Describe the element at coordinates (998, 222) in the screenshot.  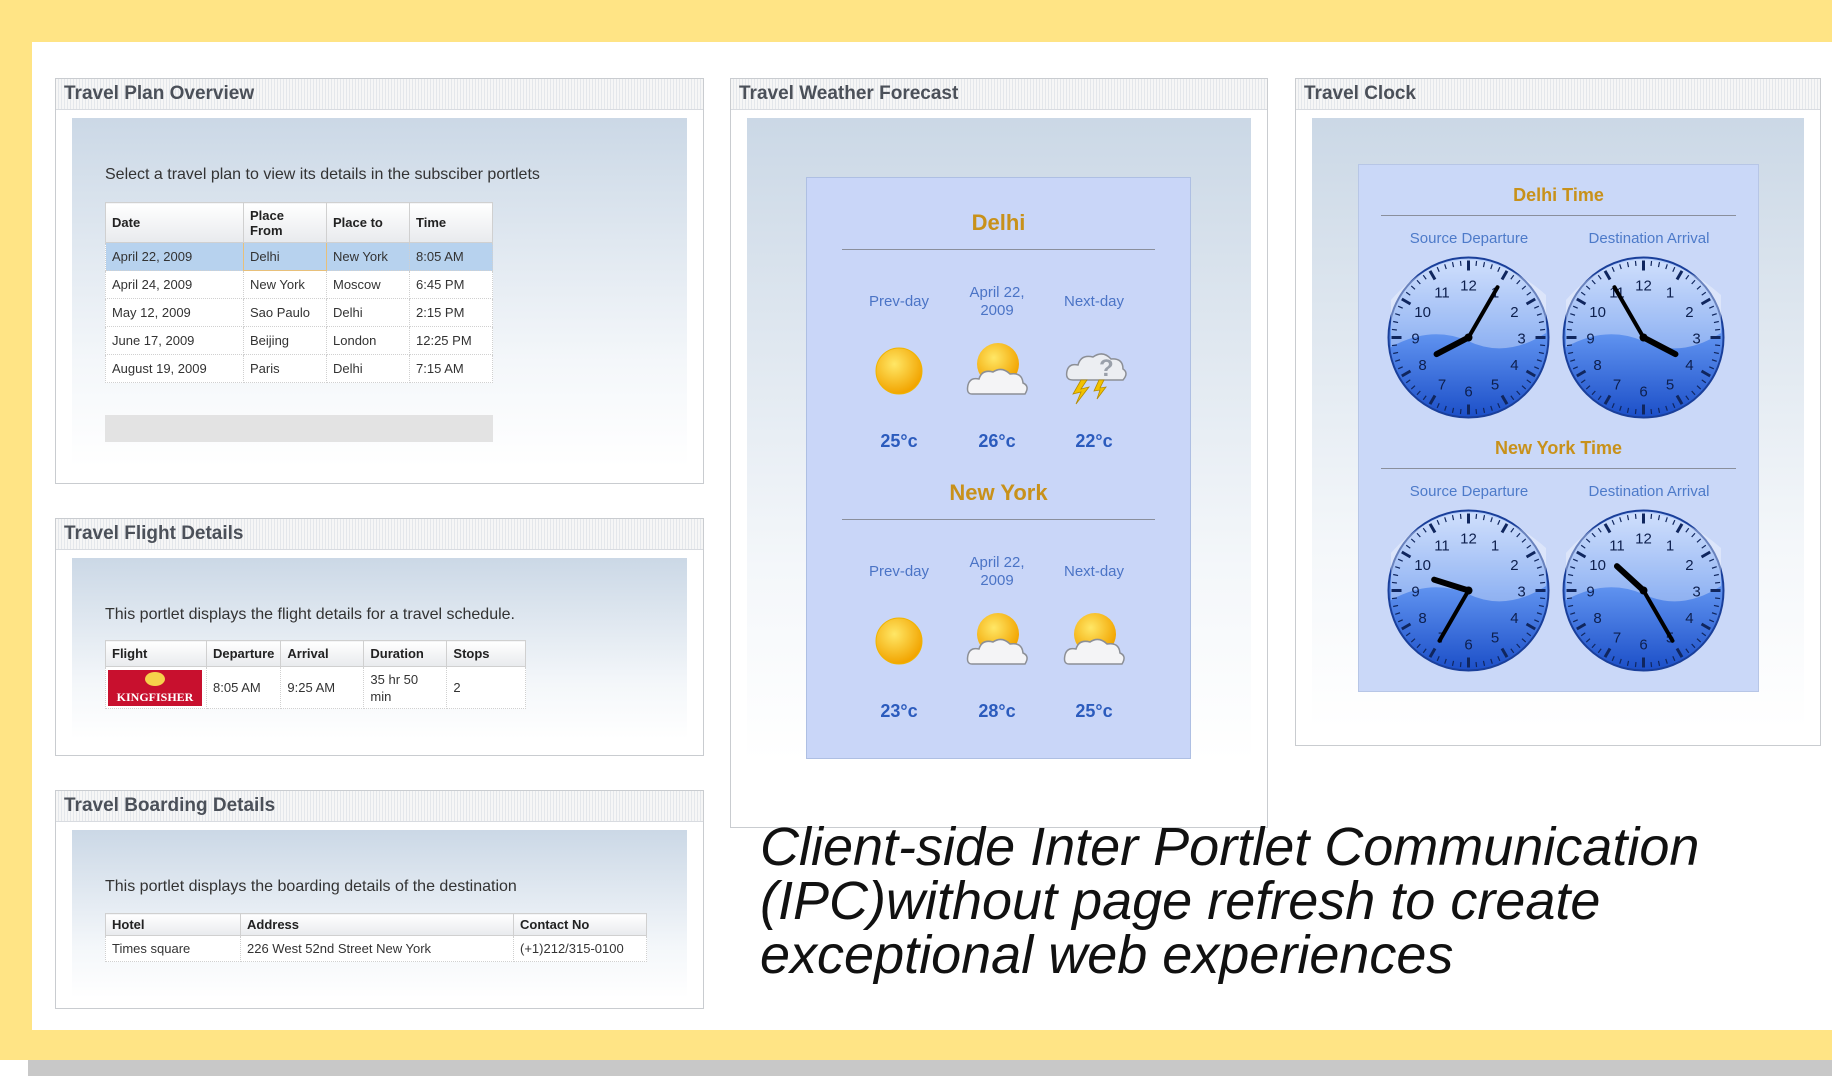
I see `weather-city-name: Delhi` at that location.